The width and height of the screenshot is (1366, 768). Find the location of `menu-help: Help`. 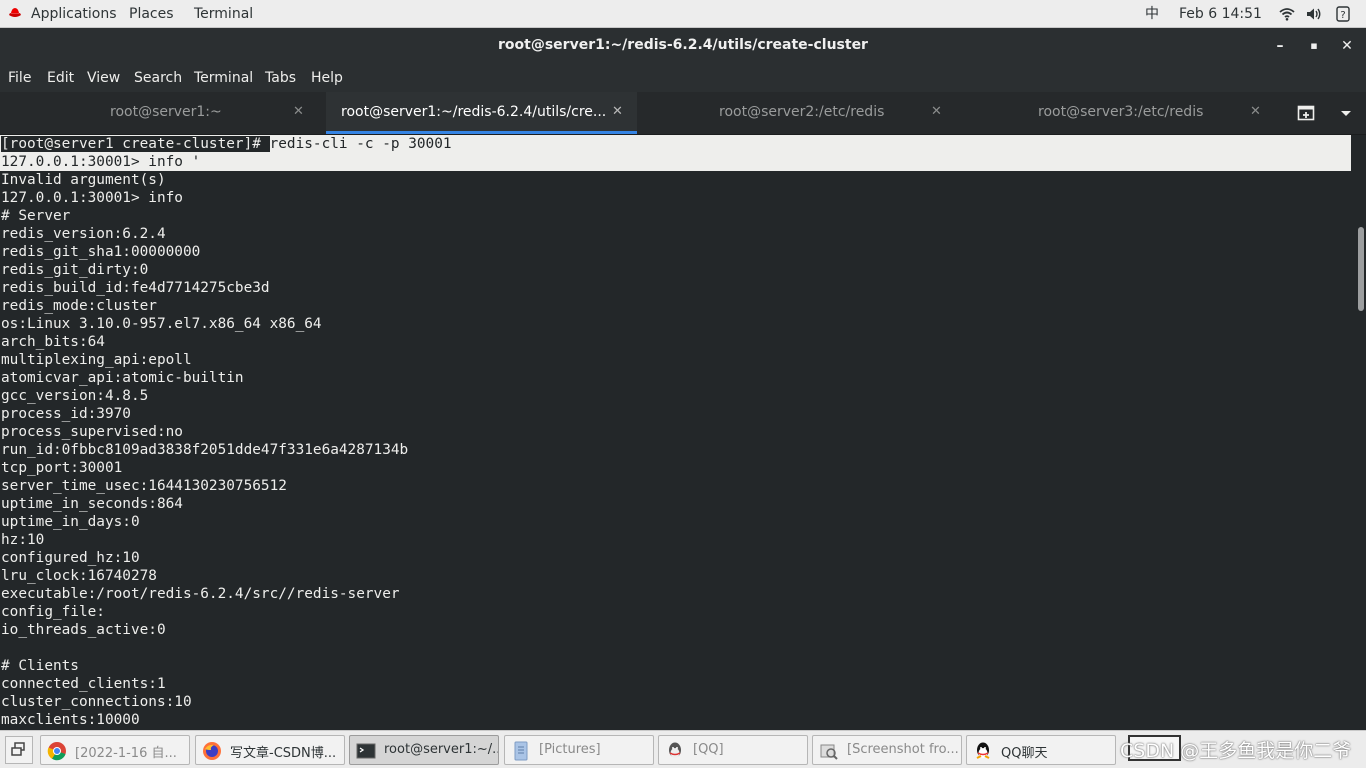

menu-help: Help is located at coordinates (327, 78).